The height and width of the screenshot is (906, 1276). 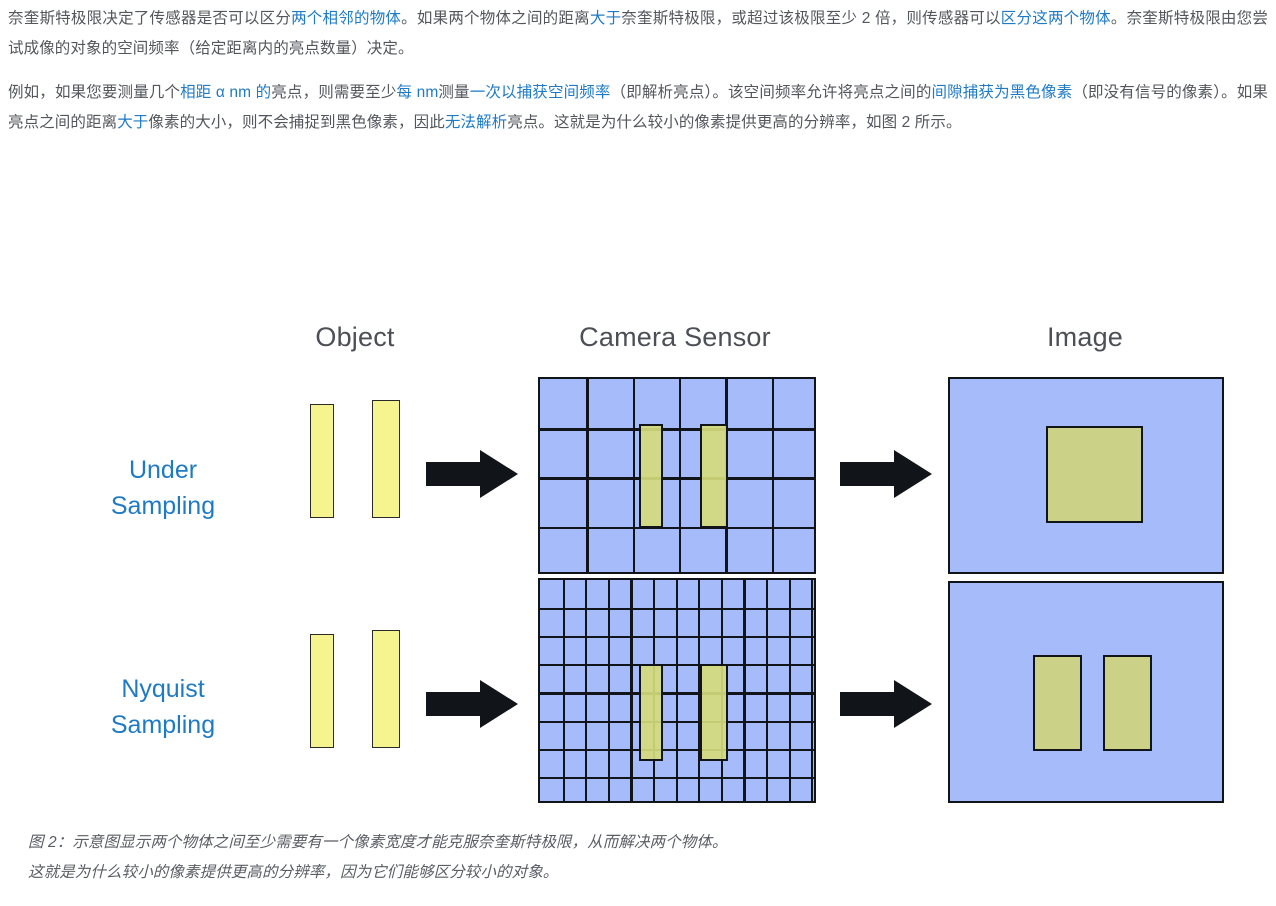 I want to click on inline-text: 奈奎斯特极限，或超过该极限至少 2 倍，则传感器可以, so click(x=811, y=18).